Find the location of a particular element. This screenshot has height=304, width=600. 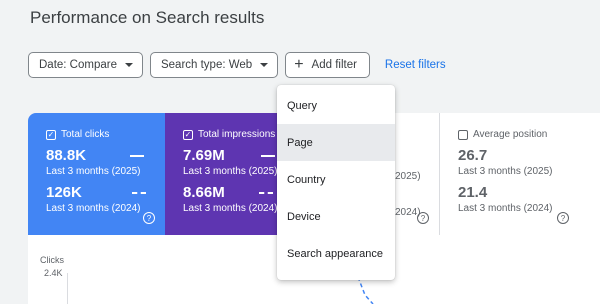

checkbox-unchecked-icon is located at coordinates (463, 134).